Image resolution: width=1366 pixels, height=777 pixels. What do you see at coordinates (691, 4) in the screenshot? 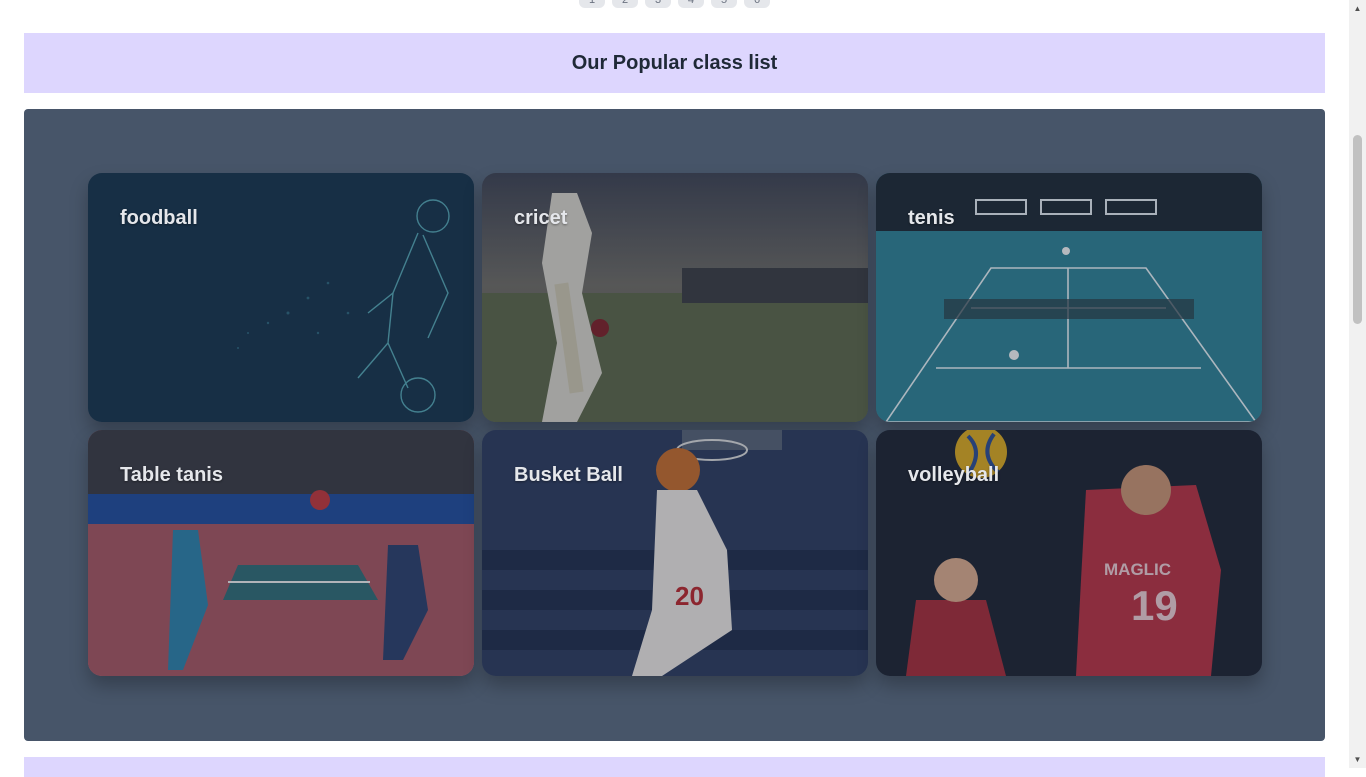
I see `page-button-4: 4` at bounding box center [691, 4].